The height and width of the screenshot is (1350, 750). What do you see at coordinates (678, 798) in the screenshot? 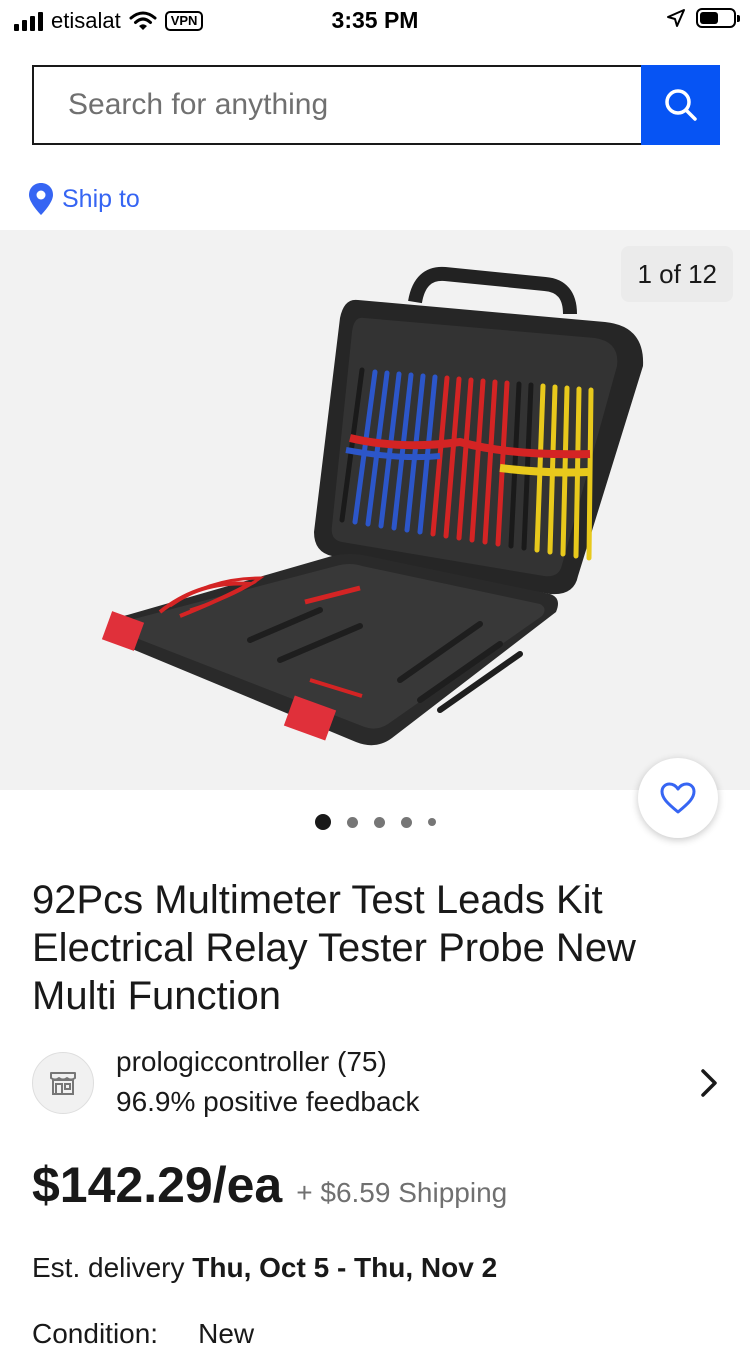
I see `heart-icon` at bounding box center [678, 798].